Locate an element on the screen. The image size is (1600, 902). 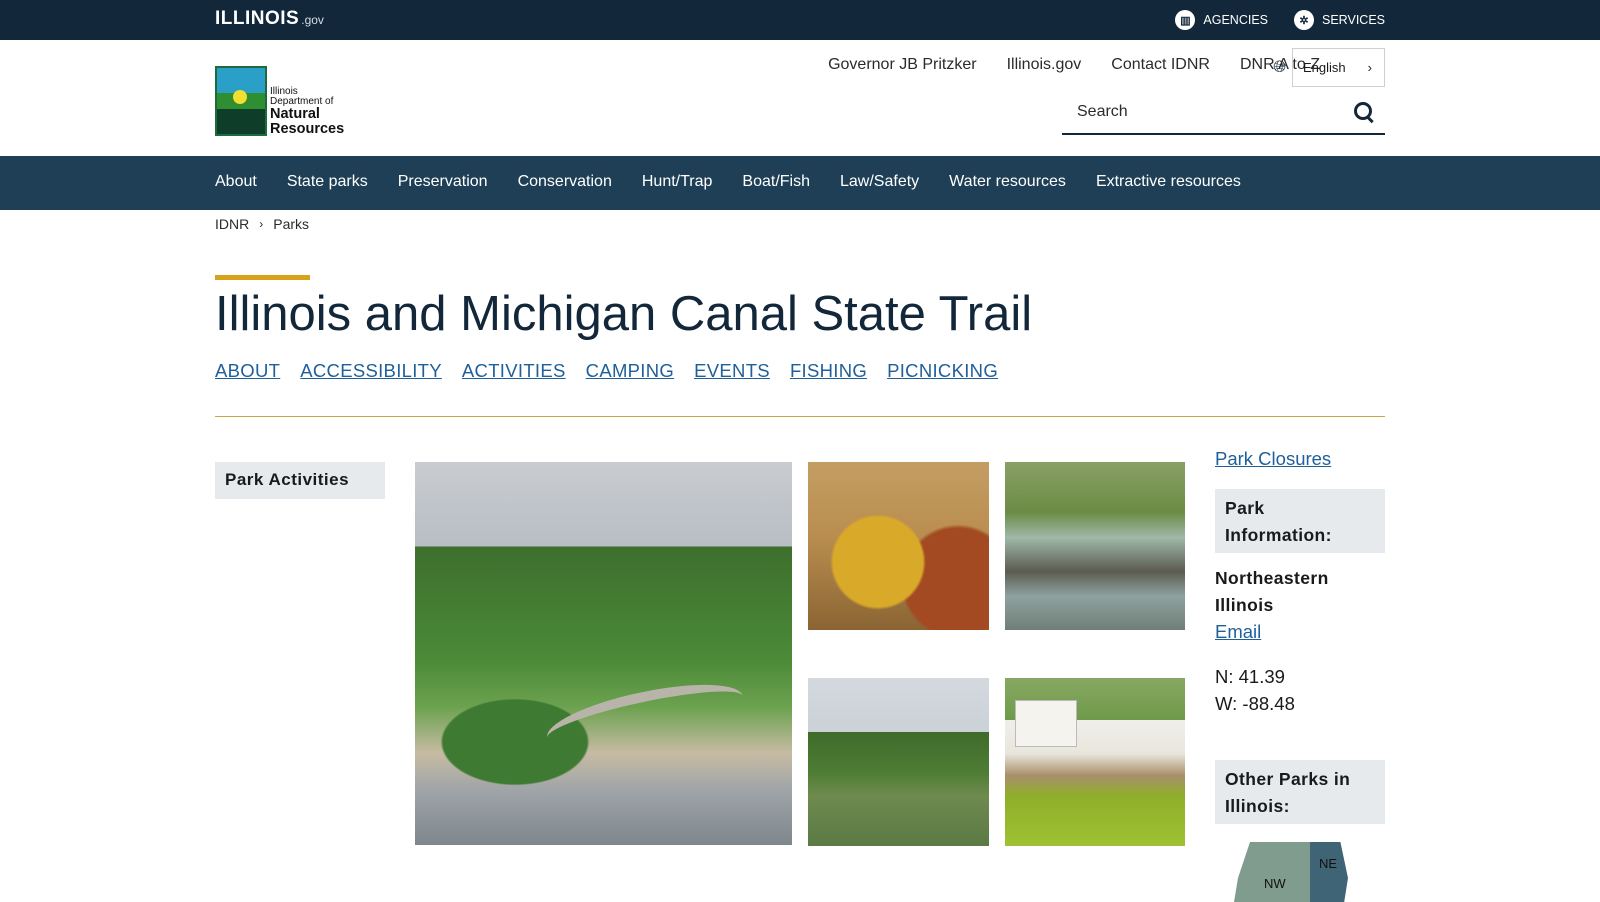
autumn-rocks-photo is located at coordinates (898, 546).